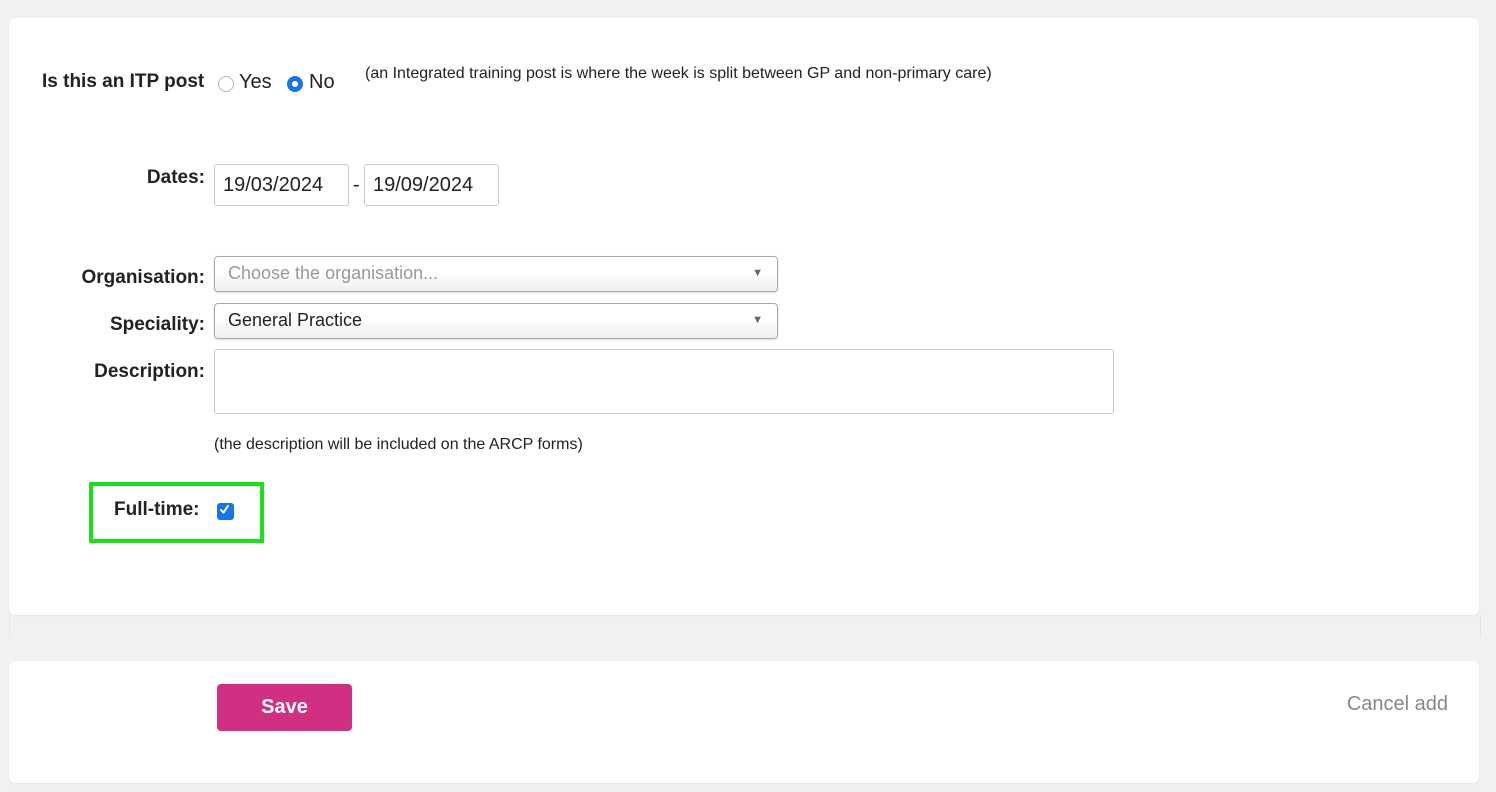 This screenshot has height=792, width=1496. I want to click on itp-no-radio, so click(295, 84).